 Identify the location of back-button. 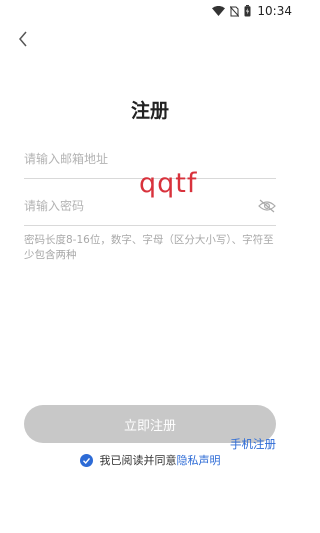
(24, 39).